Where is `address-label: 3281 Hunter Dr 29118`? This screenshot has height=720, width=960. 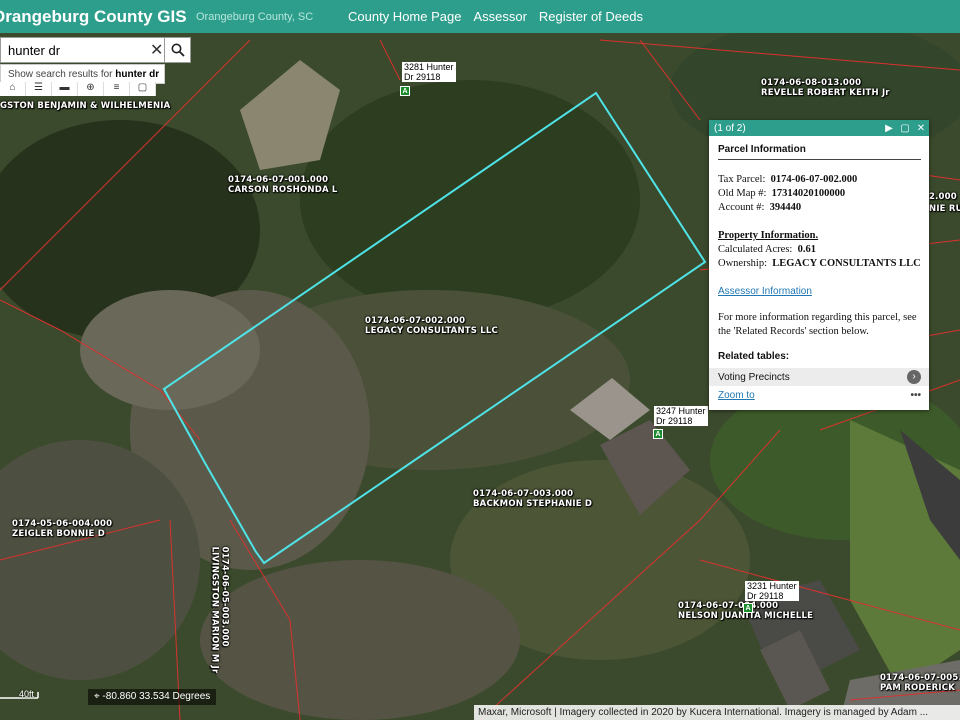
address-label: 3281 Hunter Dr 29118 is located at coordinates (429, 72).